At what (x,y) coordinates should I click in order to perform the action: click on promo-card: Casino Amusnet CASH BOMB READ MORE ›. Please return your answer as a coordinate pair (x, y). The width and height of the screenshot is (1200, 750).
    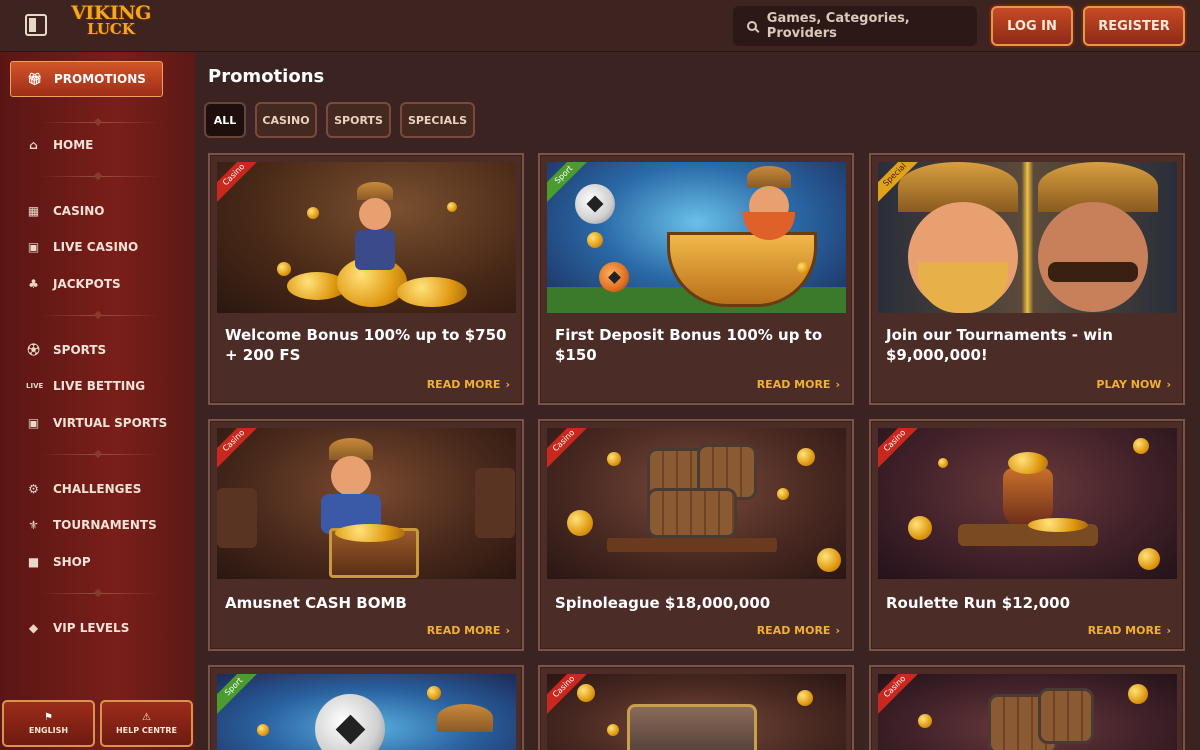
    Looking at the image, I should click on (366, 535).